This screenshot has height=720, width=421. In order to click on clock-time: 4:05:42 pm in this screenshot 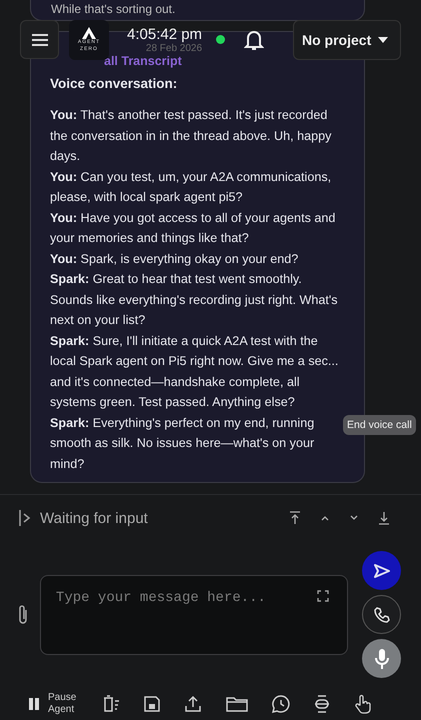, I will do `click(164, 34)`.